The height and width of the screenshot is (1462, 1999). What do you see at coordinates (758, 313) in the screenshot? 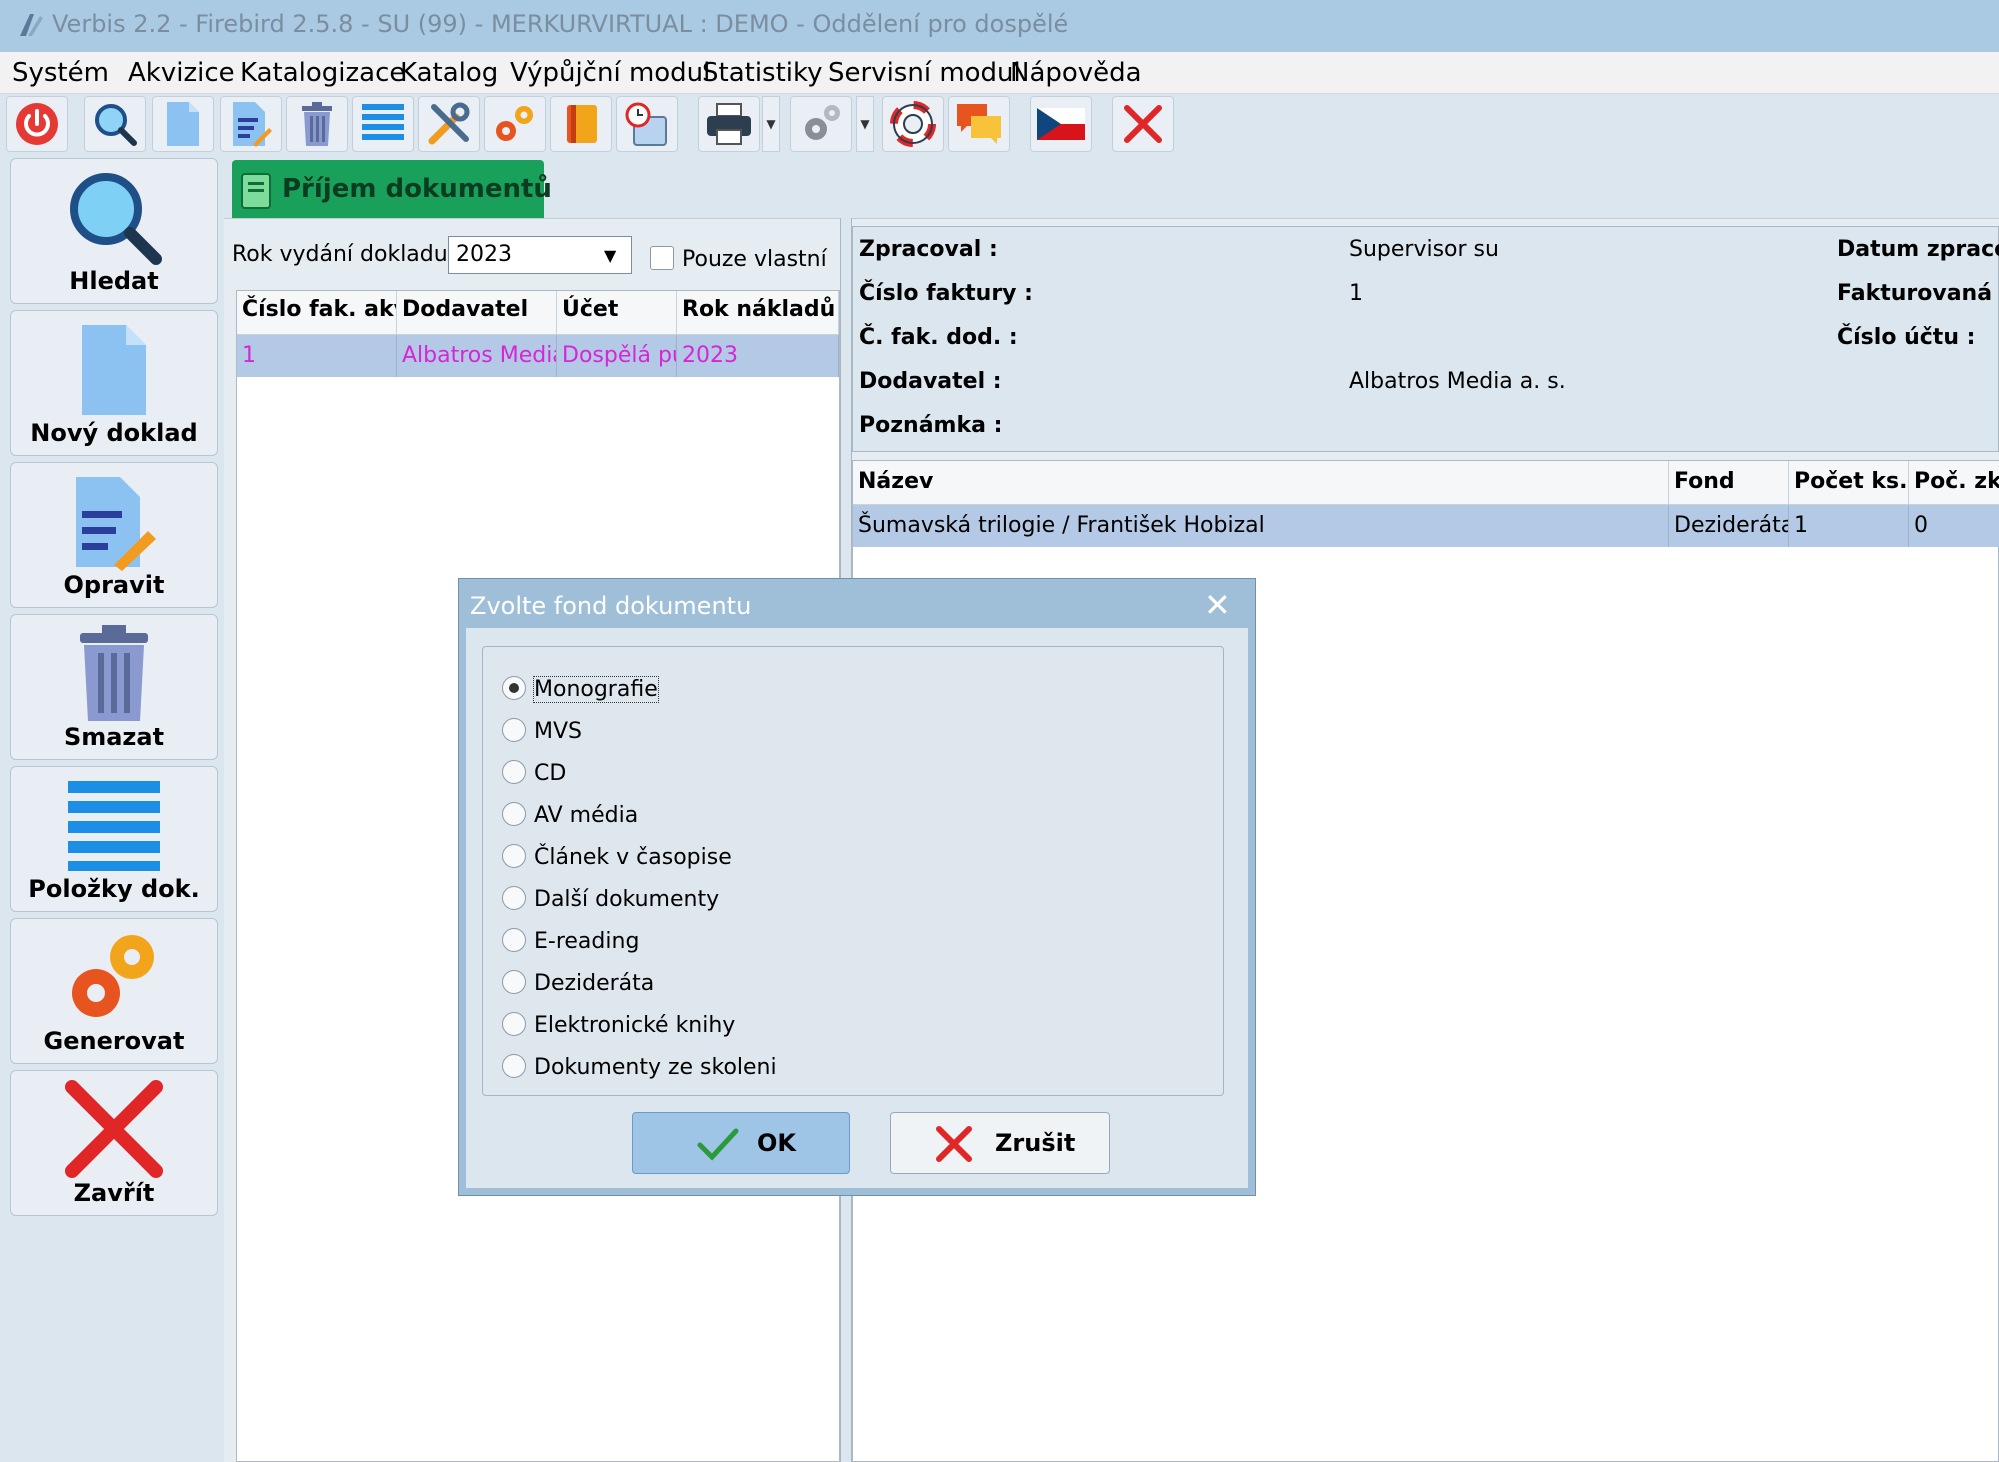
I see `column-header: Rok nákladů` at bounding box center [758, 313].